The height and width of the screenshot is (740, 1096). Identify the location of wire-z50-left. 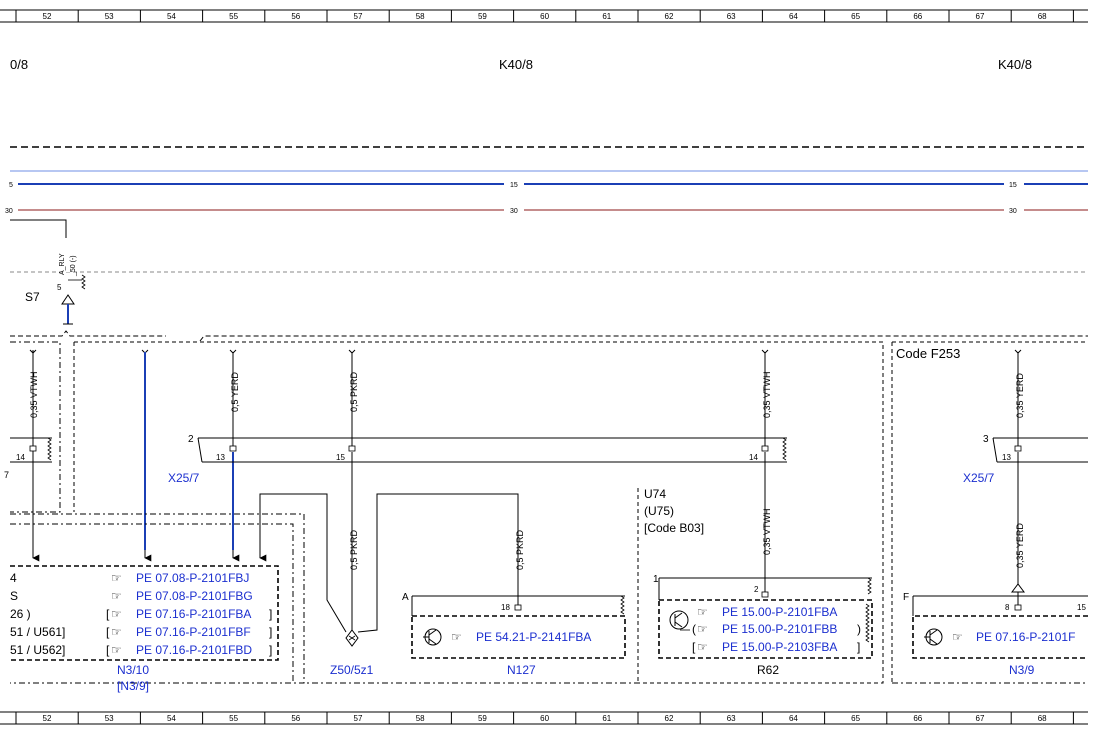
(336, 595).